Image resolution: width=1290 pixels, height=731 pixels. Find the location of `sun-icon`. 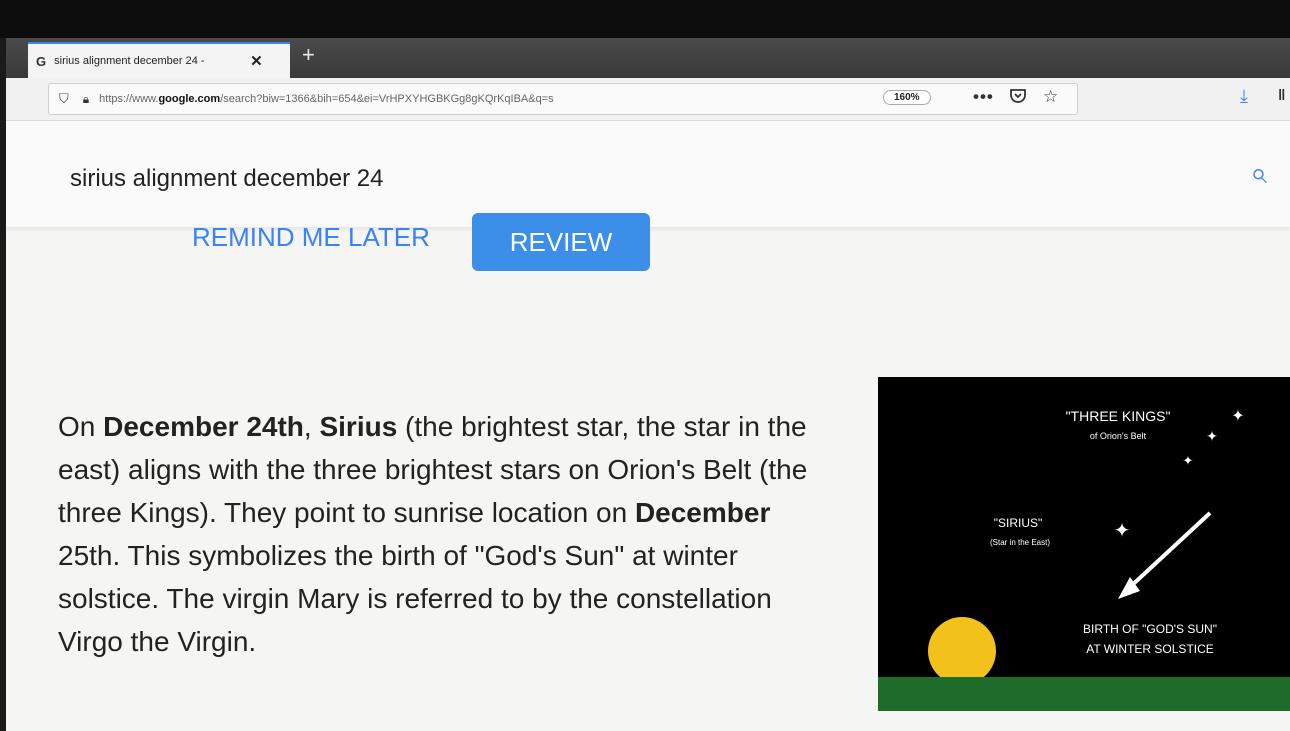

sun-icon is located at coordinates (962, 651).